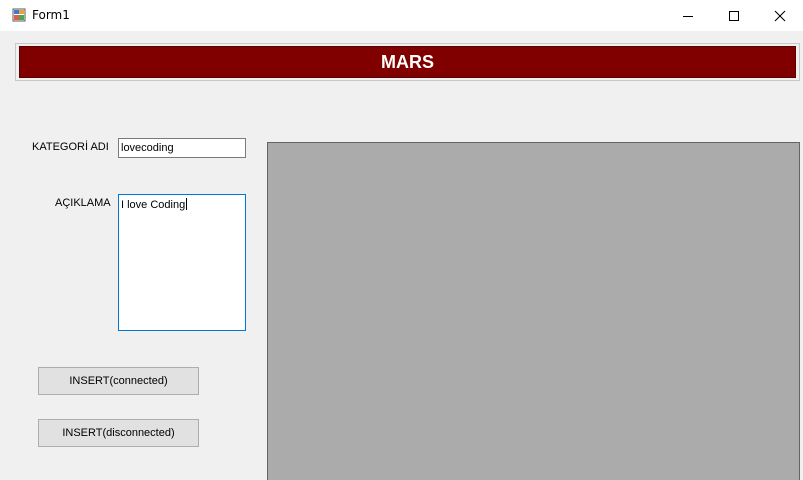  Describe the element at coordinates (187, 204) in the screenshot. I see `text-caret` at that location.